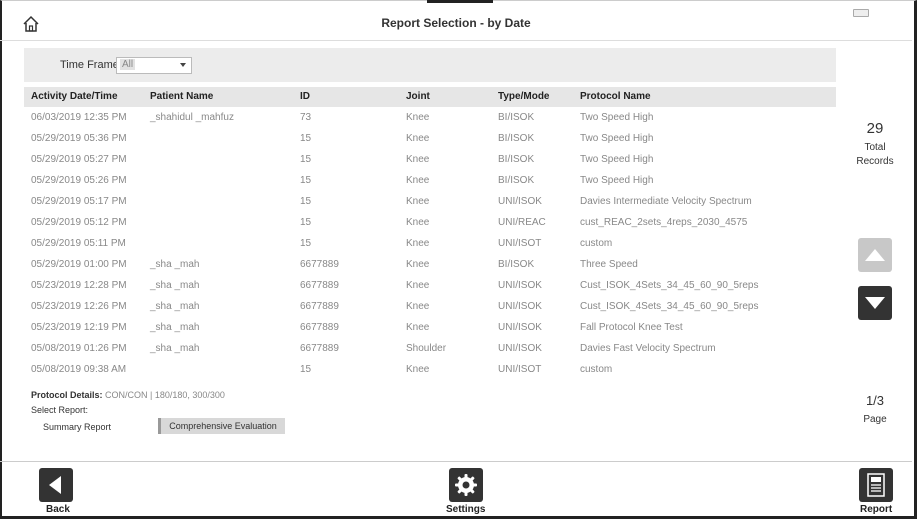 This screenshot has height=519, width=917. What do you see at coordinates (430, 65) in the screenshot?
I see `filter-bar: Time Frame: All` at bounding box center [430, 65].